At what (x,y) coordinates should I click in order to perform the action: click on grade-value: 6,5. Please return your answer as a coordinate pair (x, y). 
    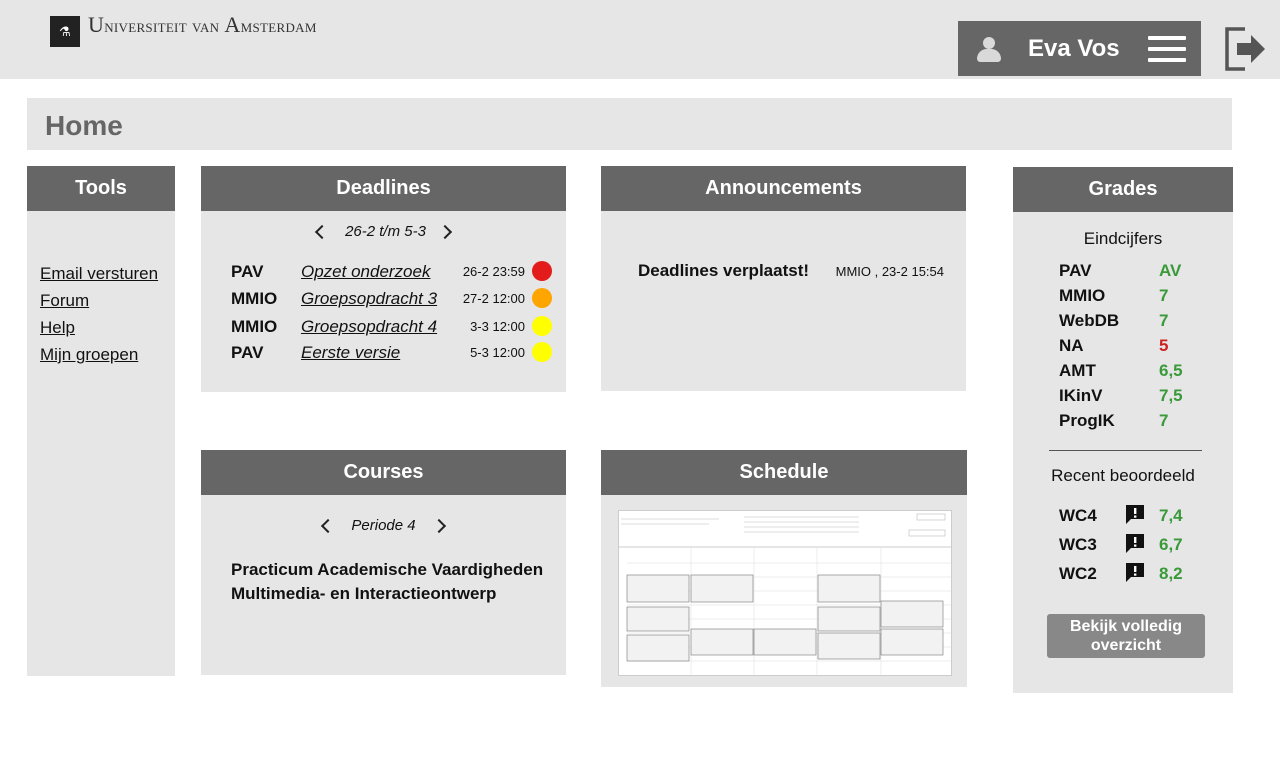
    Looking at the image, I should click on (1171, 370).